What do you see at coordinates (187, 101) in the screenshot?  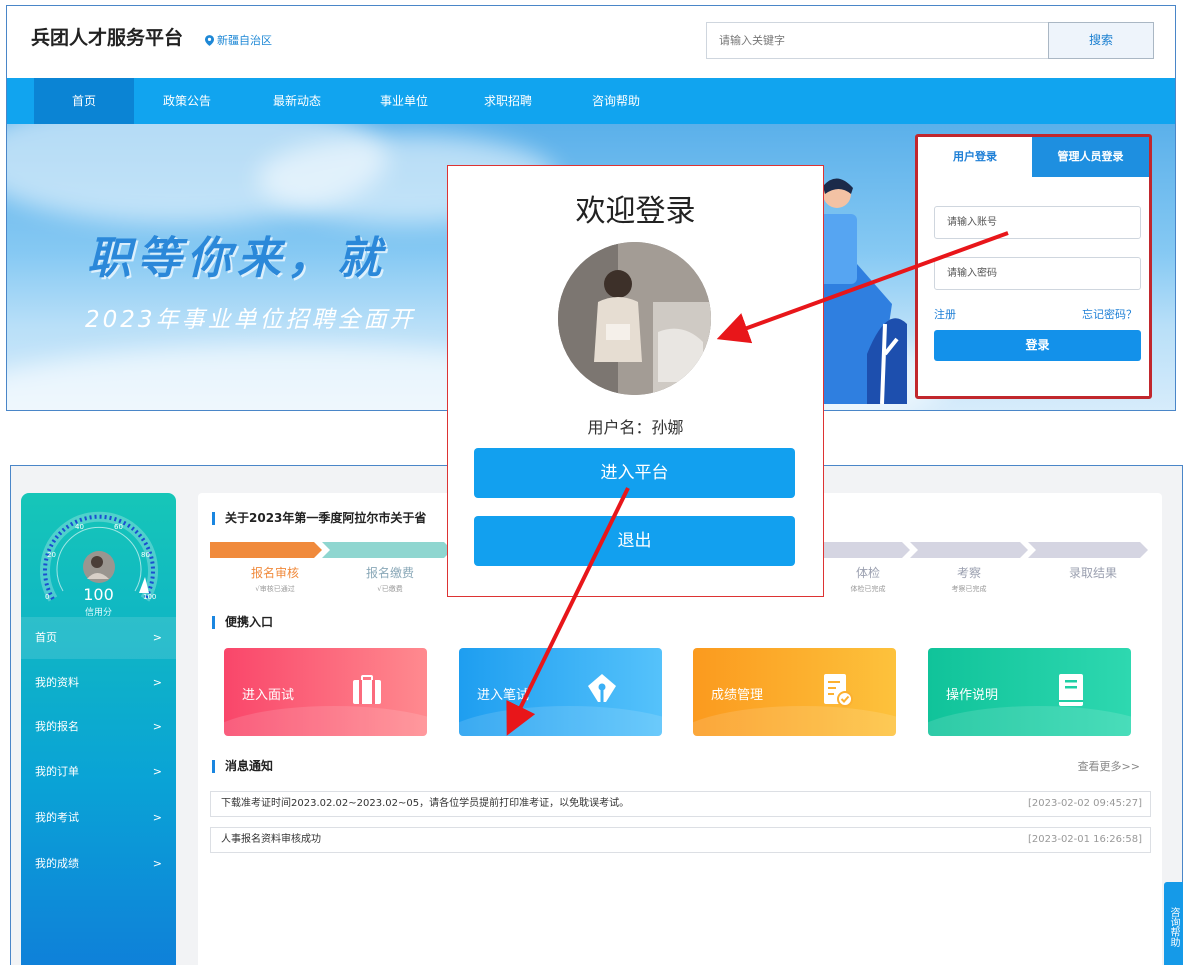 I see `nav-item-policy: 政策公告` at bounding box center [187, 101].